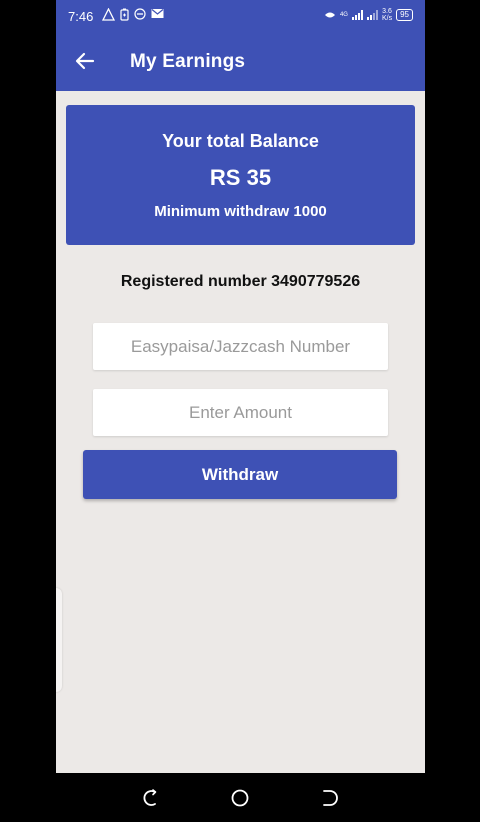 The width and height of the screenshot is (480, 822). I want to click on app-bar: My Earnings, so click(240, 62).